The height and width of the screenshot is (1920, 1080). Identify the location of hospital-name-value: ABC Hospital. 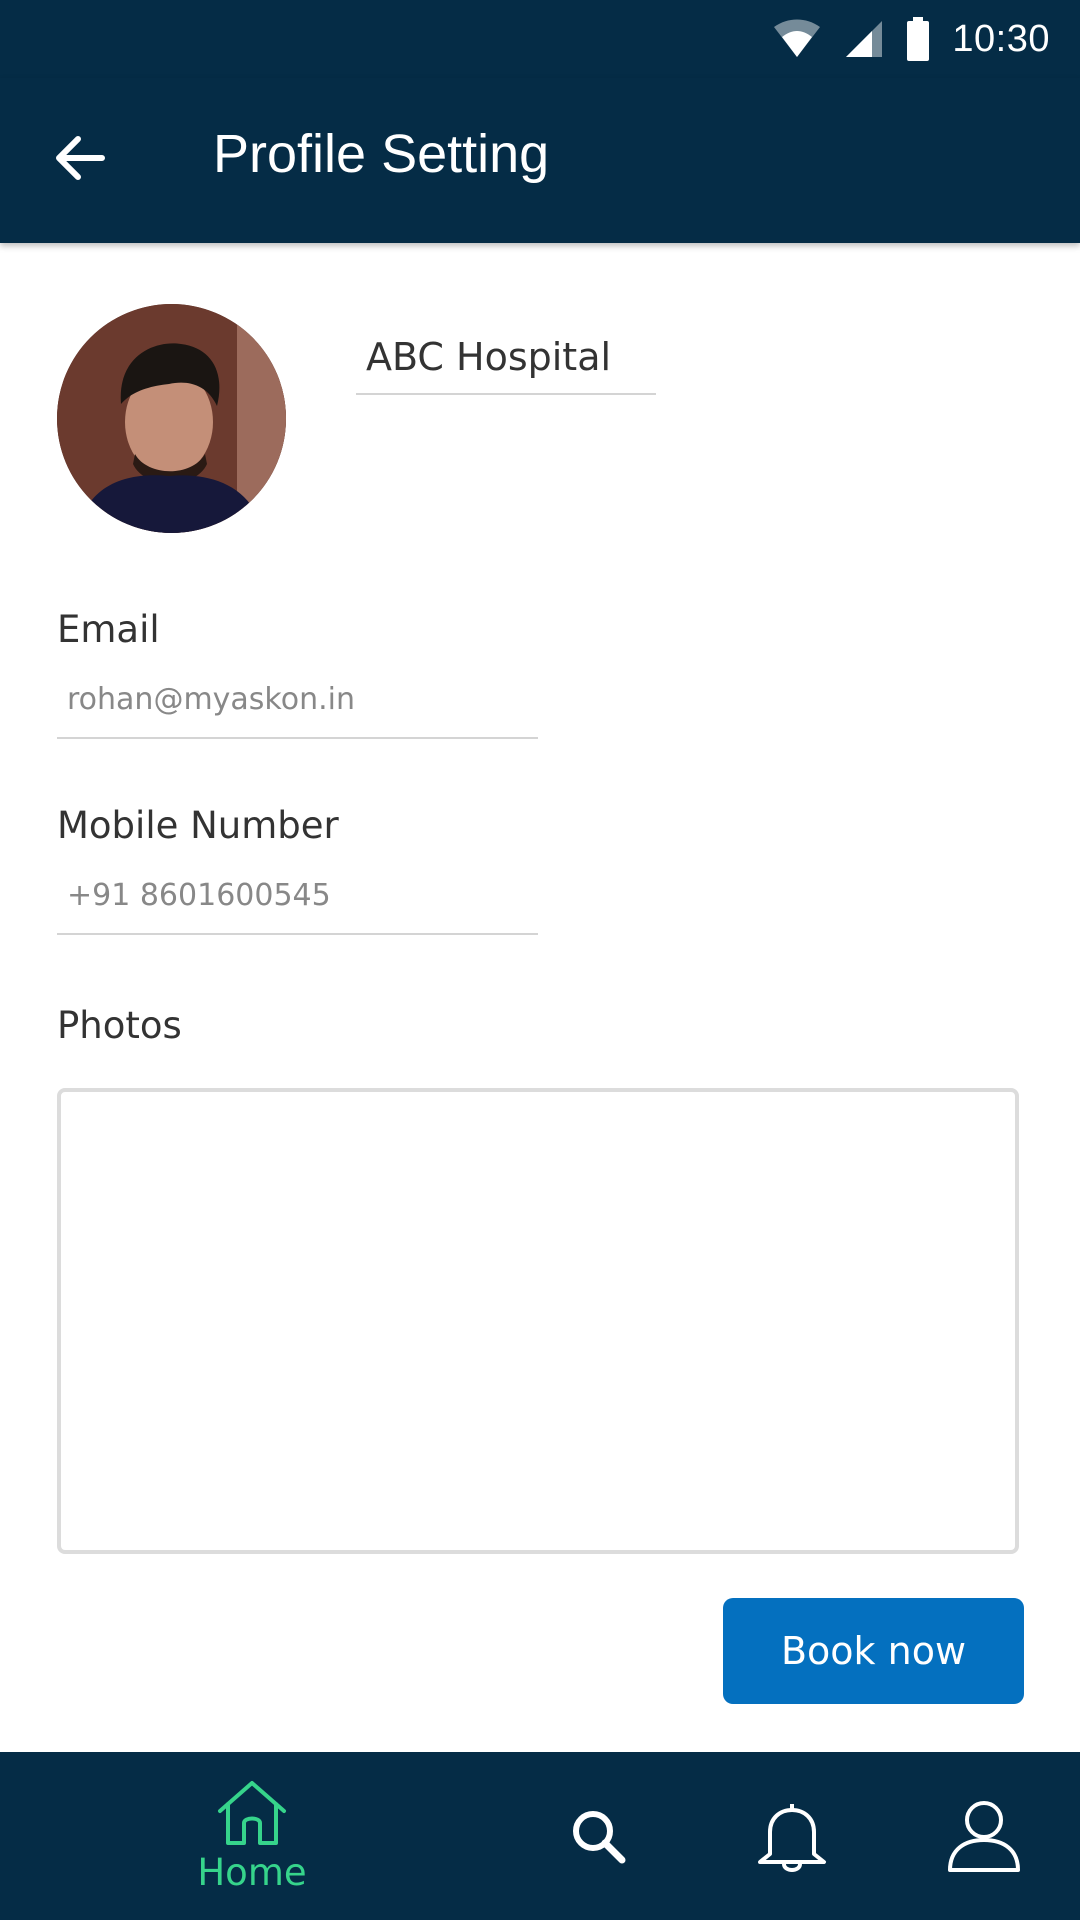
(489, 357).